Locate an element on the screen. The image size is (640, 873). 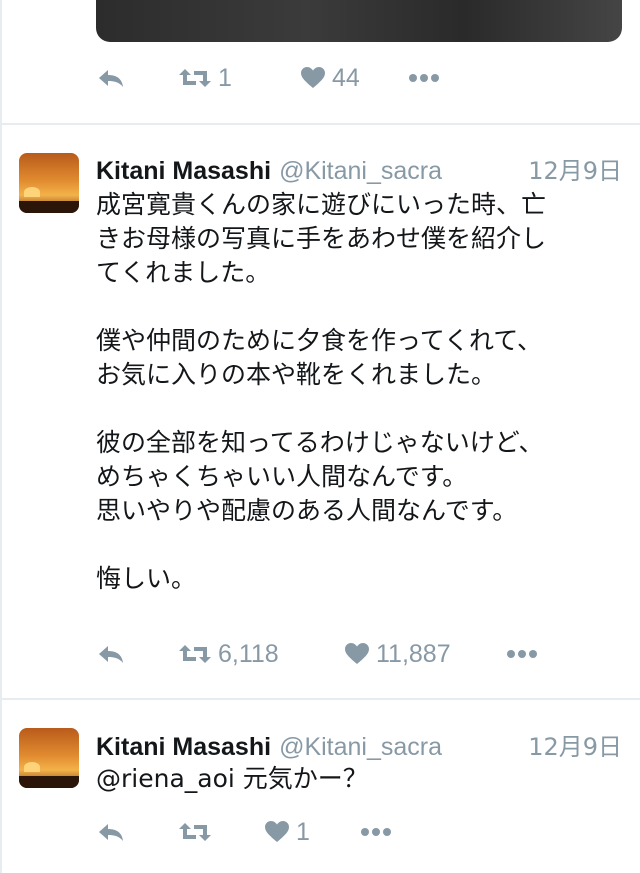
tweet-reply-actions: 1 is located at coordinates (244, 832).